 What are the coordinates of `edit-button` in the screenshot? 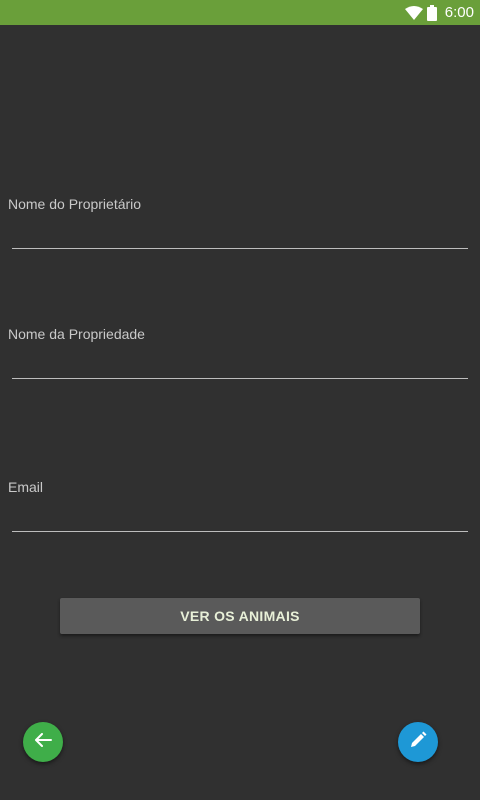 It's located at (418, 742).